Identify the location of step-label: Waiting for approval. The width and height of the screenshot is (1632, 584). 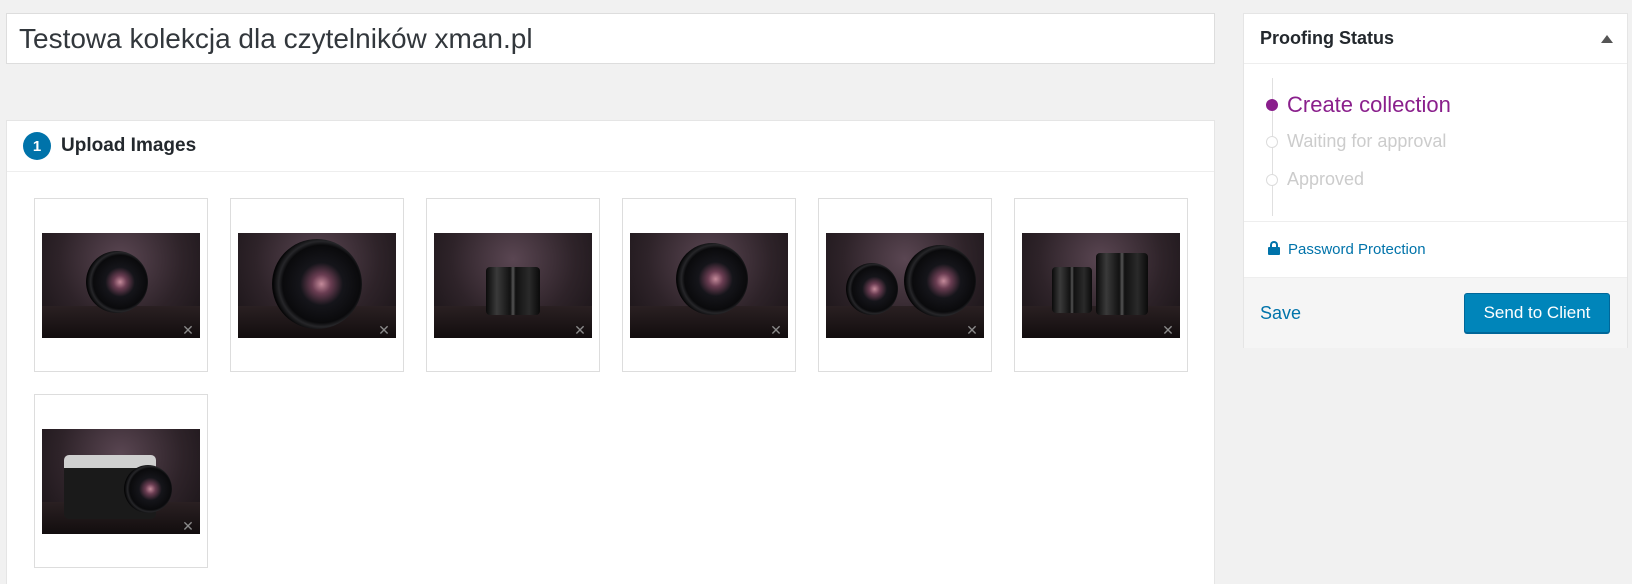
(1367, 141).